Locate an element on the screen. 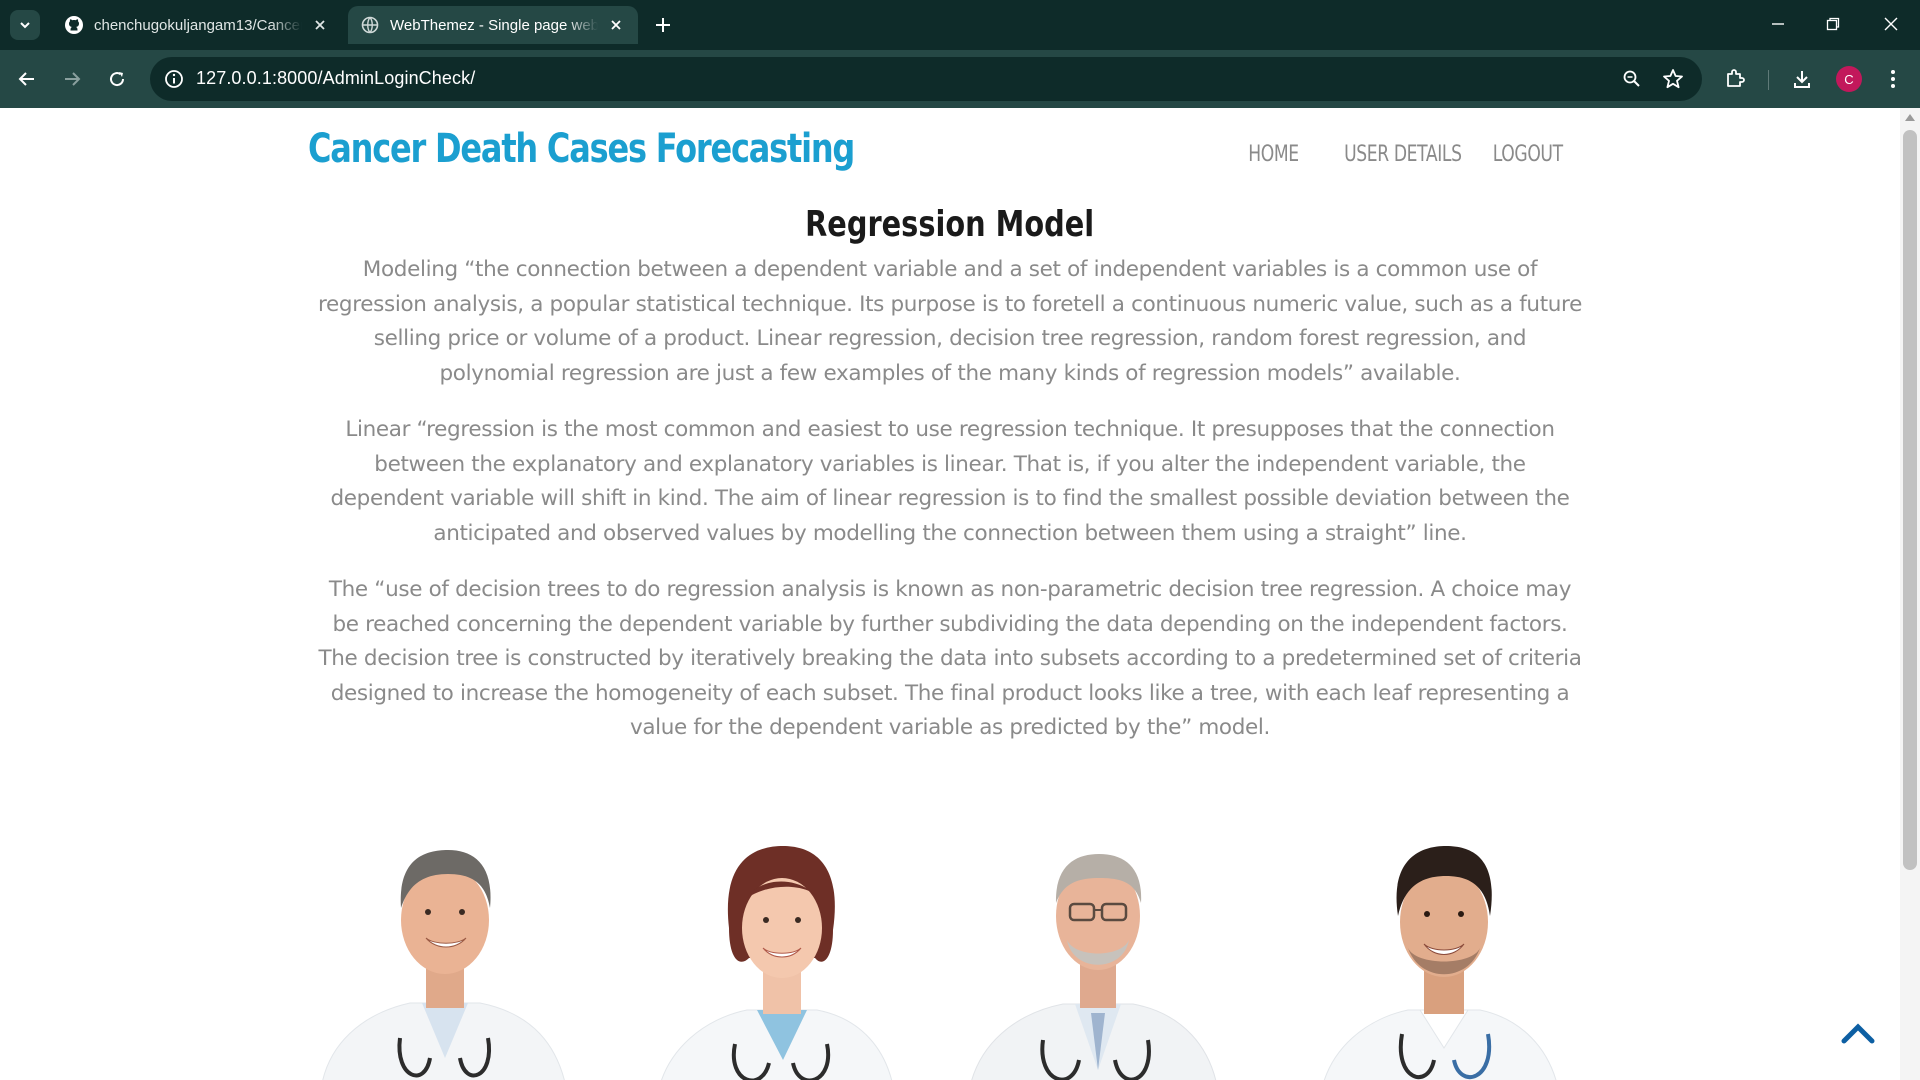  browser-tab-webthemez: WebThemez - Single page website is located at coordinates (493, 25).